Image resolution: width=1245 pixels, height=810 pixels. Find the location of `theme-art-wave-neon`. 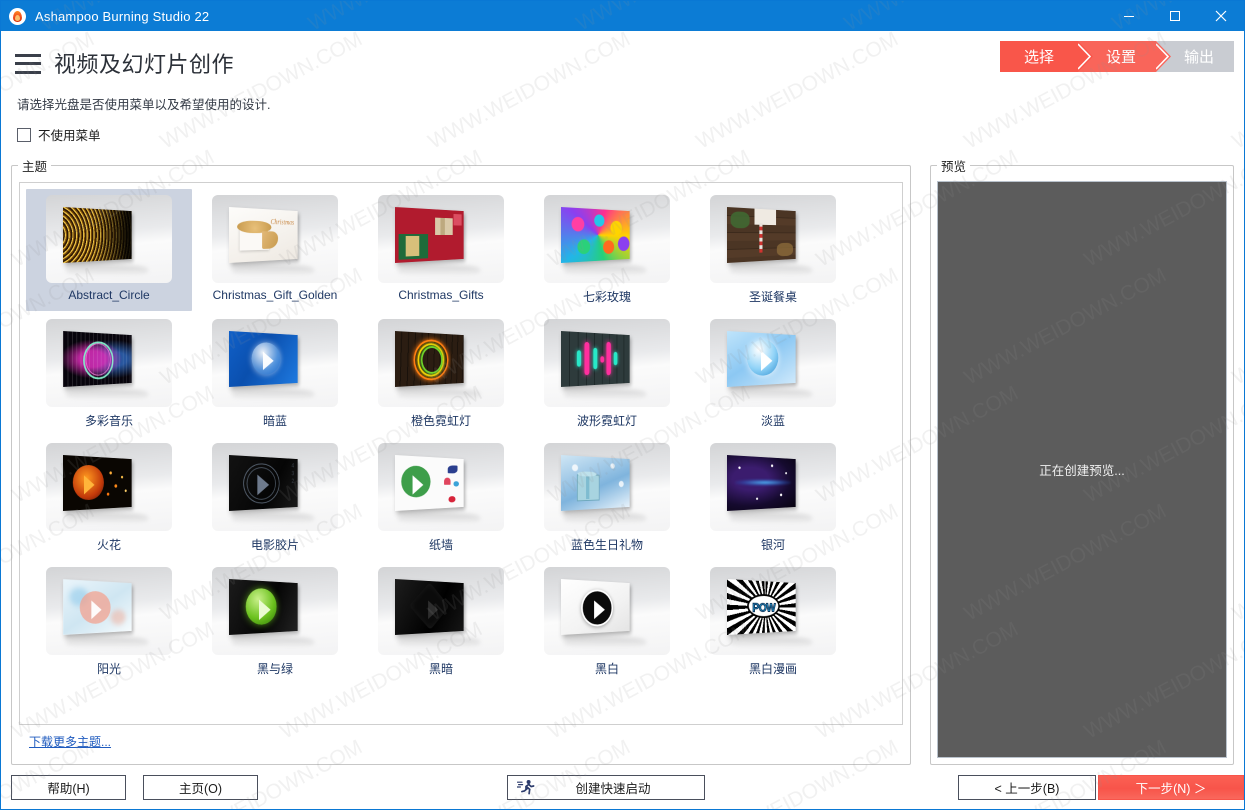

theme-art-wave-neon is located at coordinates (595, 359).